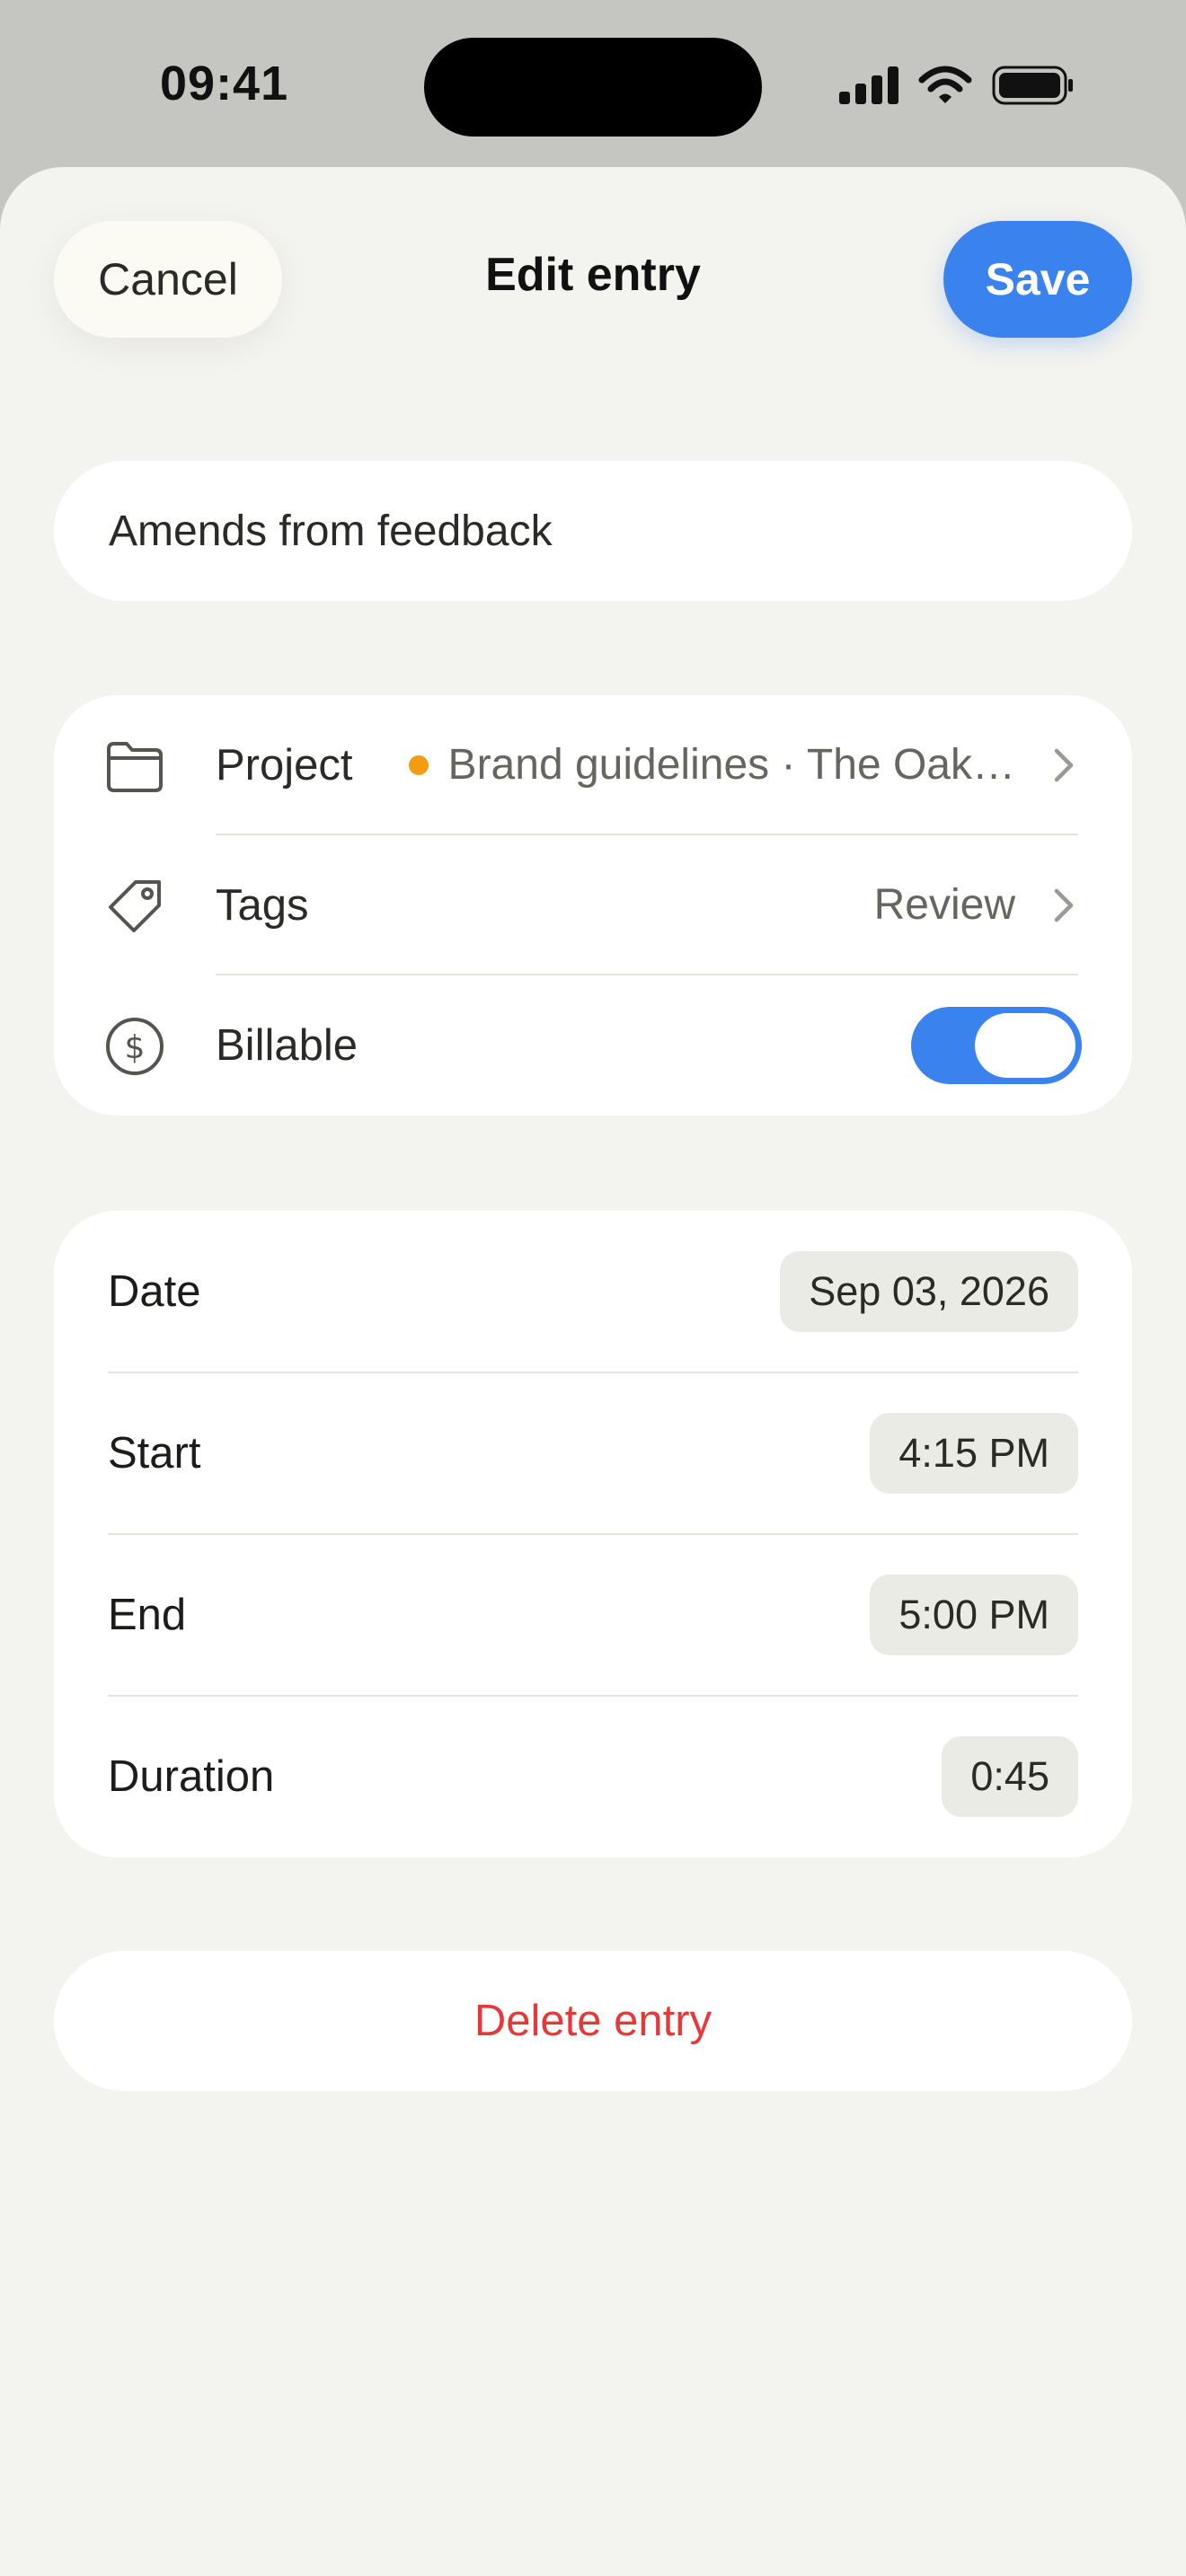 Image resolution: width=1186 pixels, height=2576 pixels. I want to click on delete-entry-button: Delete entry, so click(593, 2021).